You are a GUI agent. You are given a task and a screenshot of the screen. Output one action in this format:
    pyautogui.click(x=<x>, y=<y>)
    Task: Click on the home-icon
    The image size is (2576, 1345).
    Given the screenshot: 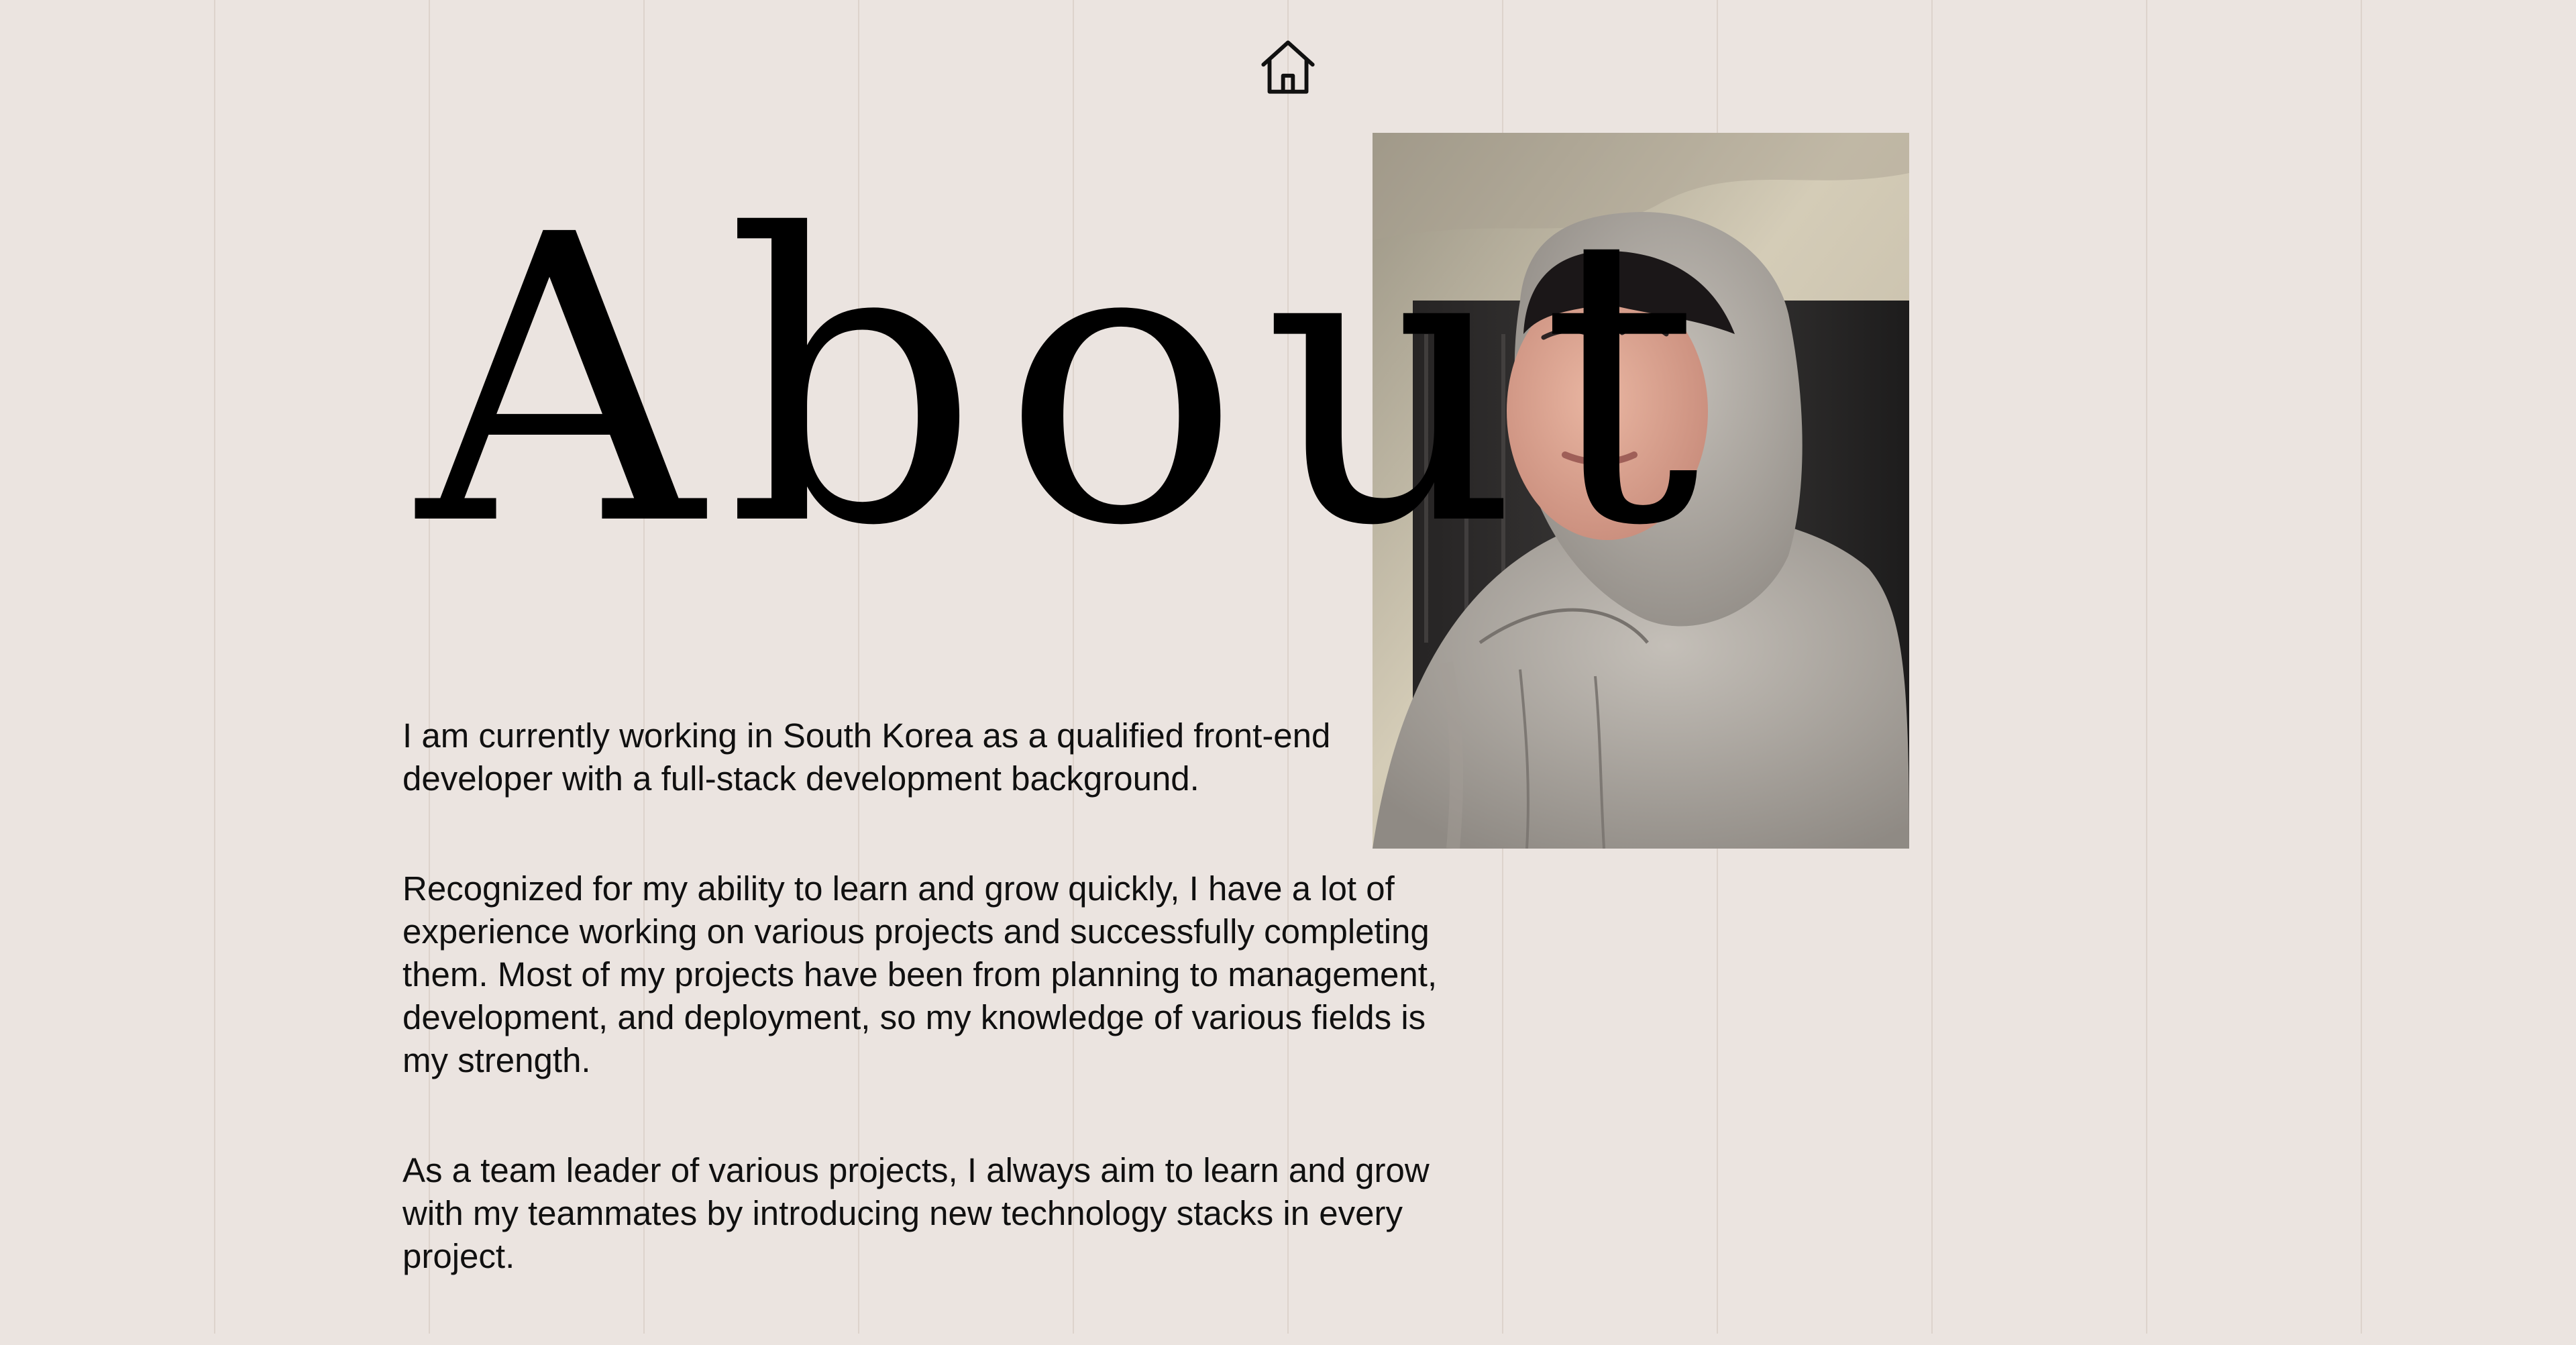 What is the action you would take?
    pyautogui.click(x=1288, y=67)
    